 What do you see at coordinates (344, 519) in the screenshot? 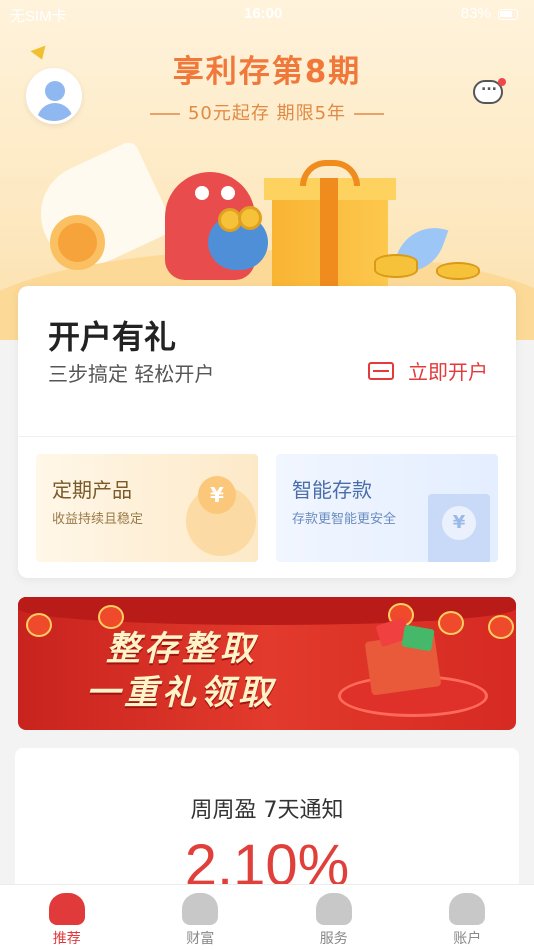
I see `tile-description: 存款更智能更安全` at bounding box center [344, 519].